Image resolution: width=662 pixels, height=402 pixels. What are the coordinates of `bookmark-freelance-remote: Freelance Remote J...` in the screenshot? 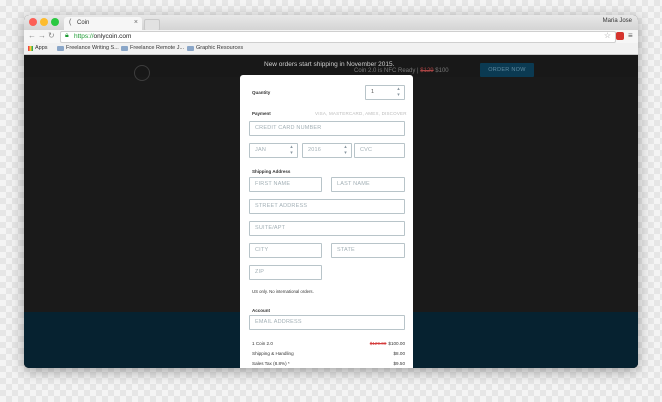 It's located at (152, 48).